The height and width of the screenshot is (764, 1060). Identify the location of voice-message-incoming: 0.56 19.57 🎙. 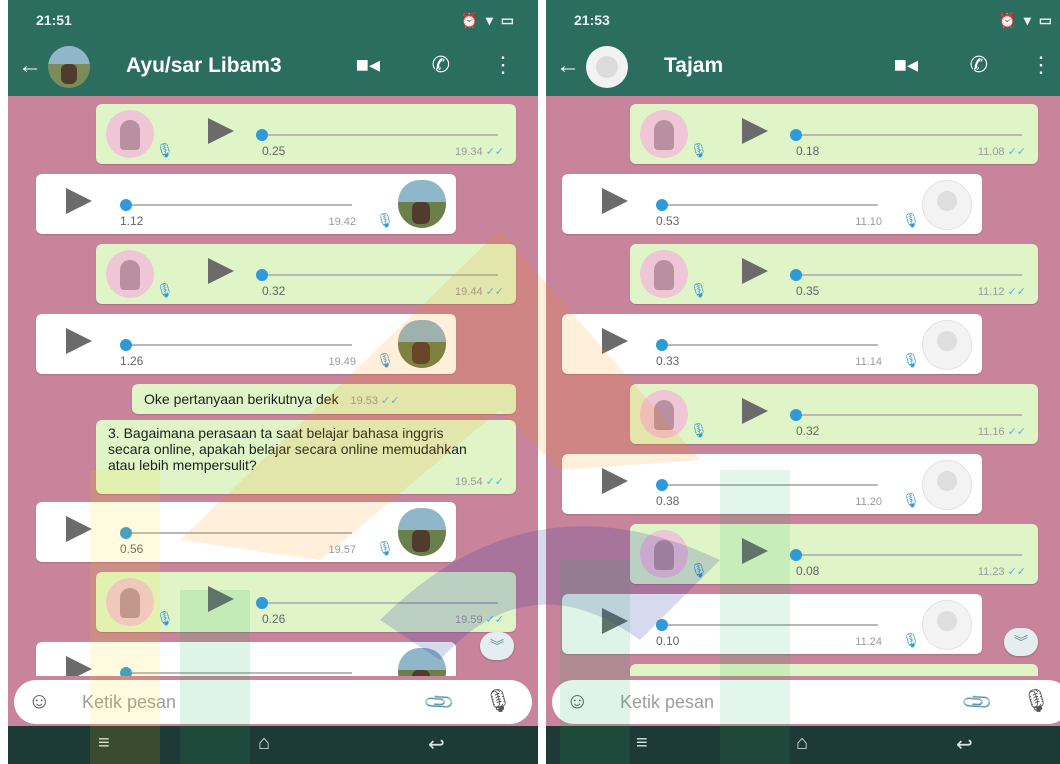
(246, 532).